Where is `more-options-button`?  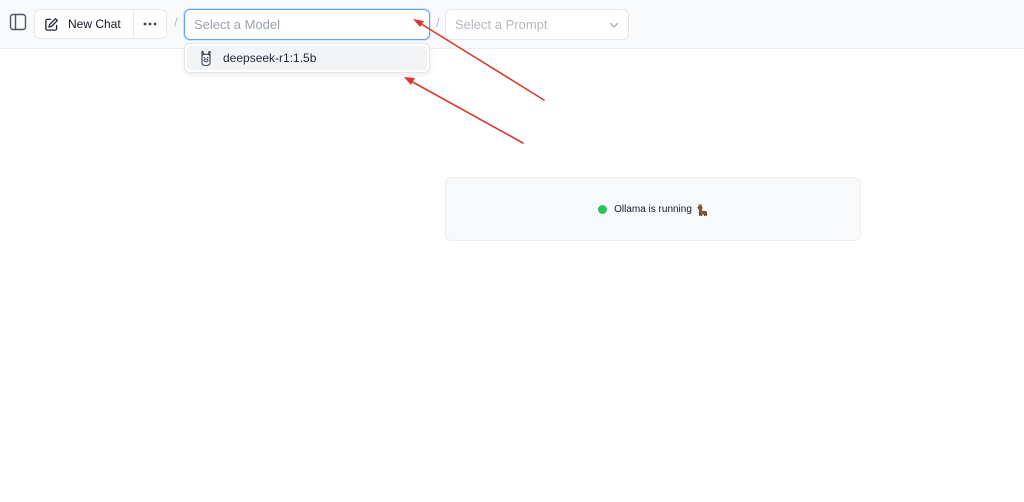
more-options-button is located at coordinates (150, 24).